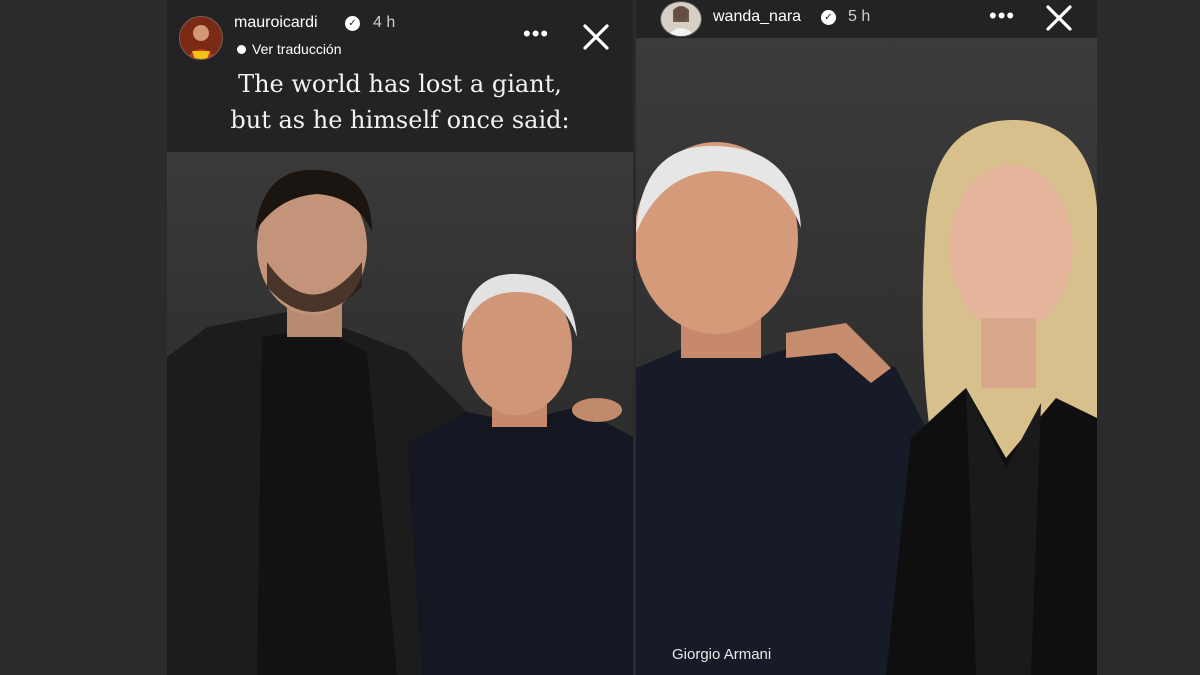 This screenshot has height=675, width=1200. I want to click on photo-watermark: Giorgio Armani, so click(722, 654).